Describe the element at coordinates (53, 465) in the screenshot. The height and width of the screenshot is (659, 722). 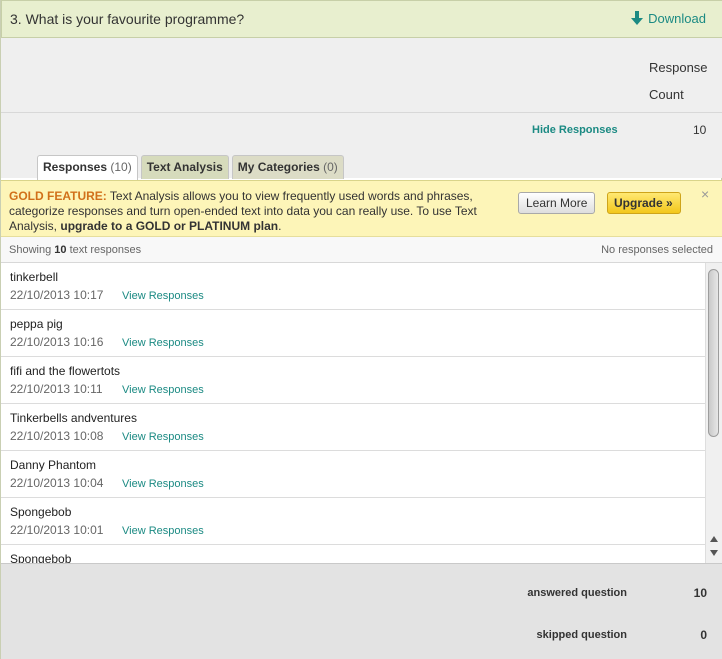
I see `response-text: Danny Phantom` at that location.